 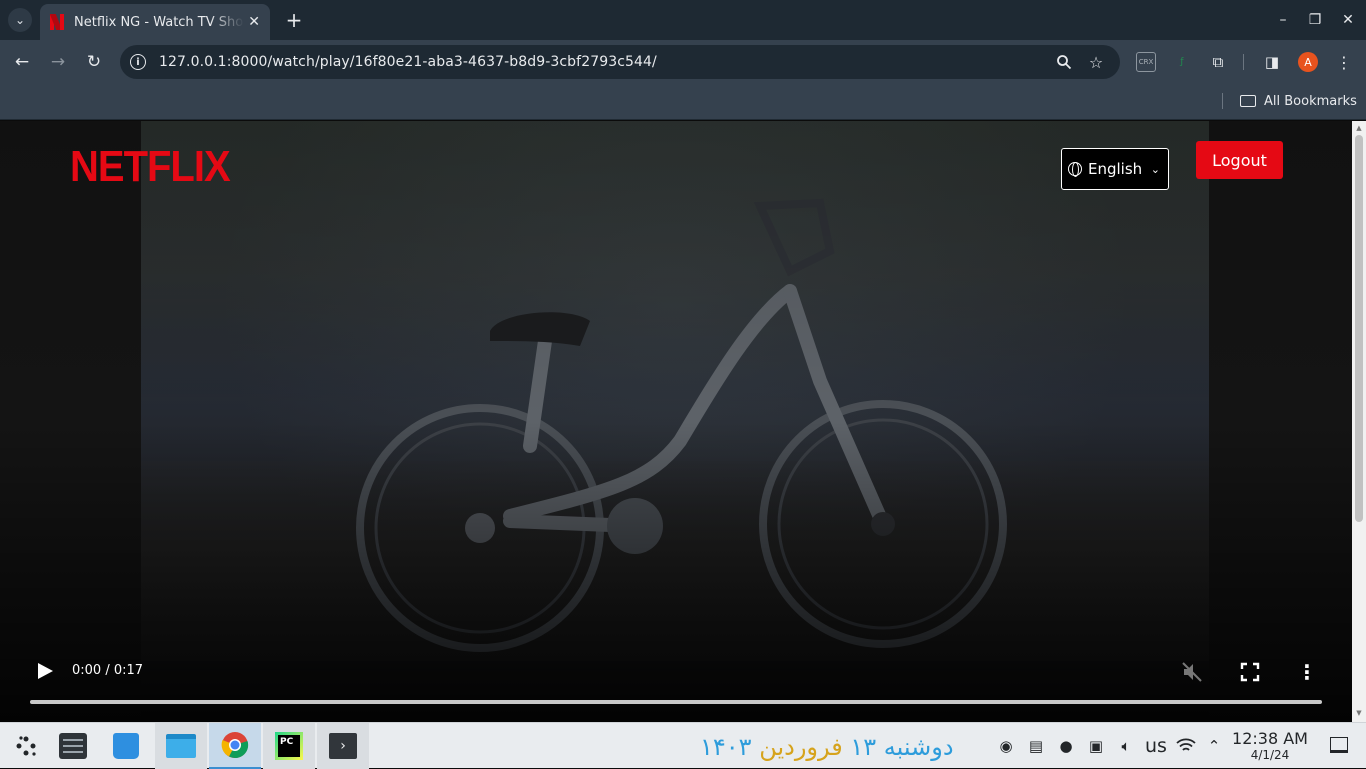 I want to click on night-light-bulb-icon: ●, so click(x=1066, y=746).